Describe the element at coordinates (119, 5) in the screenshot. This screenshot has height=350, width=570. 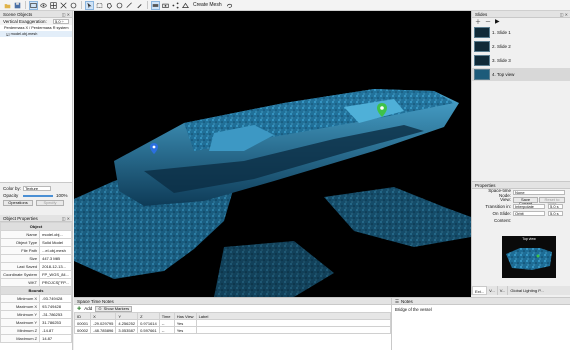
I see `circle-select-icon` at that location.